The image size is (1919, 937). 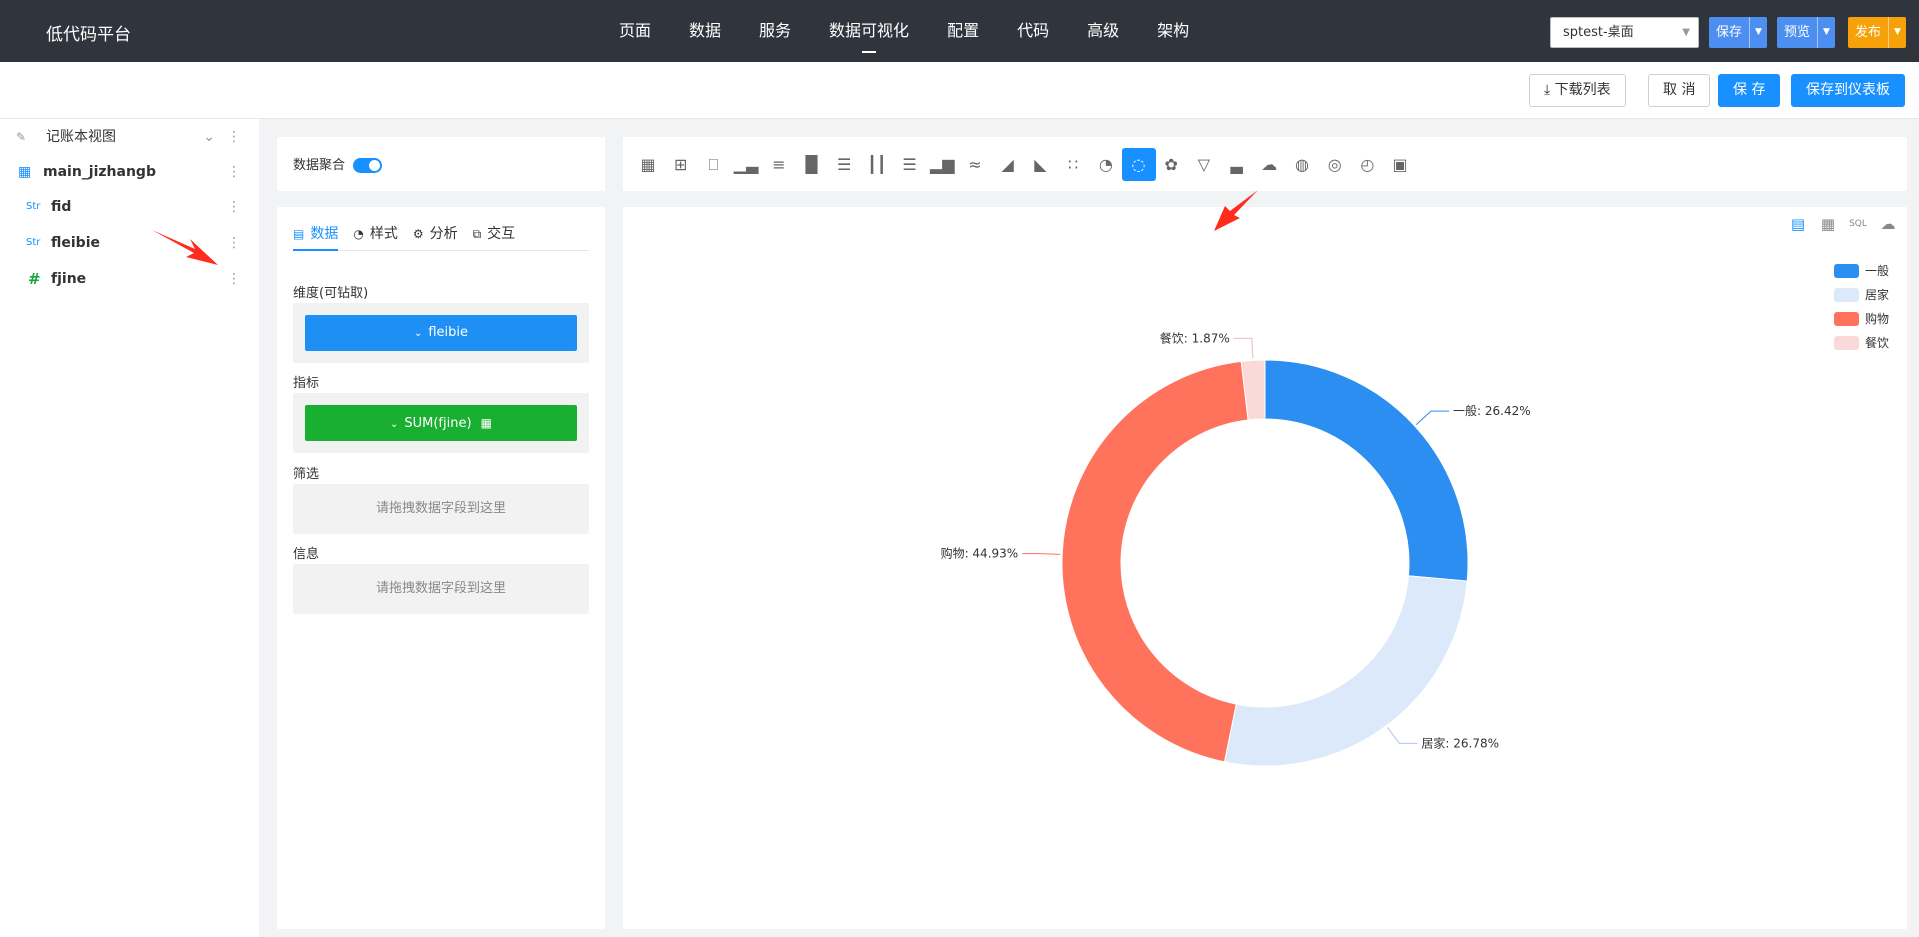 What do you see at coordinates (129, 137) in the screenshot?
I see `view-row: ✎ 记账本视图 ⌄ ⋮` at bounding box center [129, 137].